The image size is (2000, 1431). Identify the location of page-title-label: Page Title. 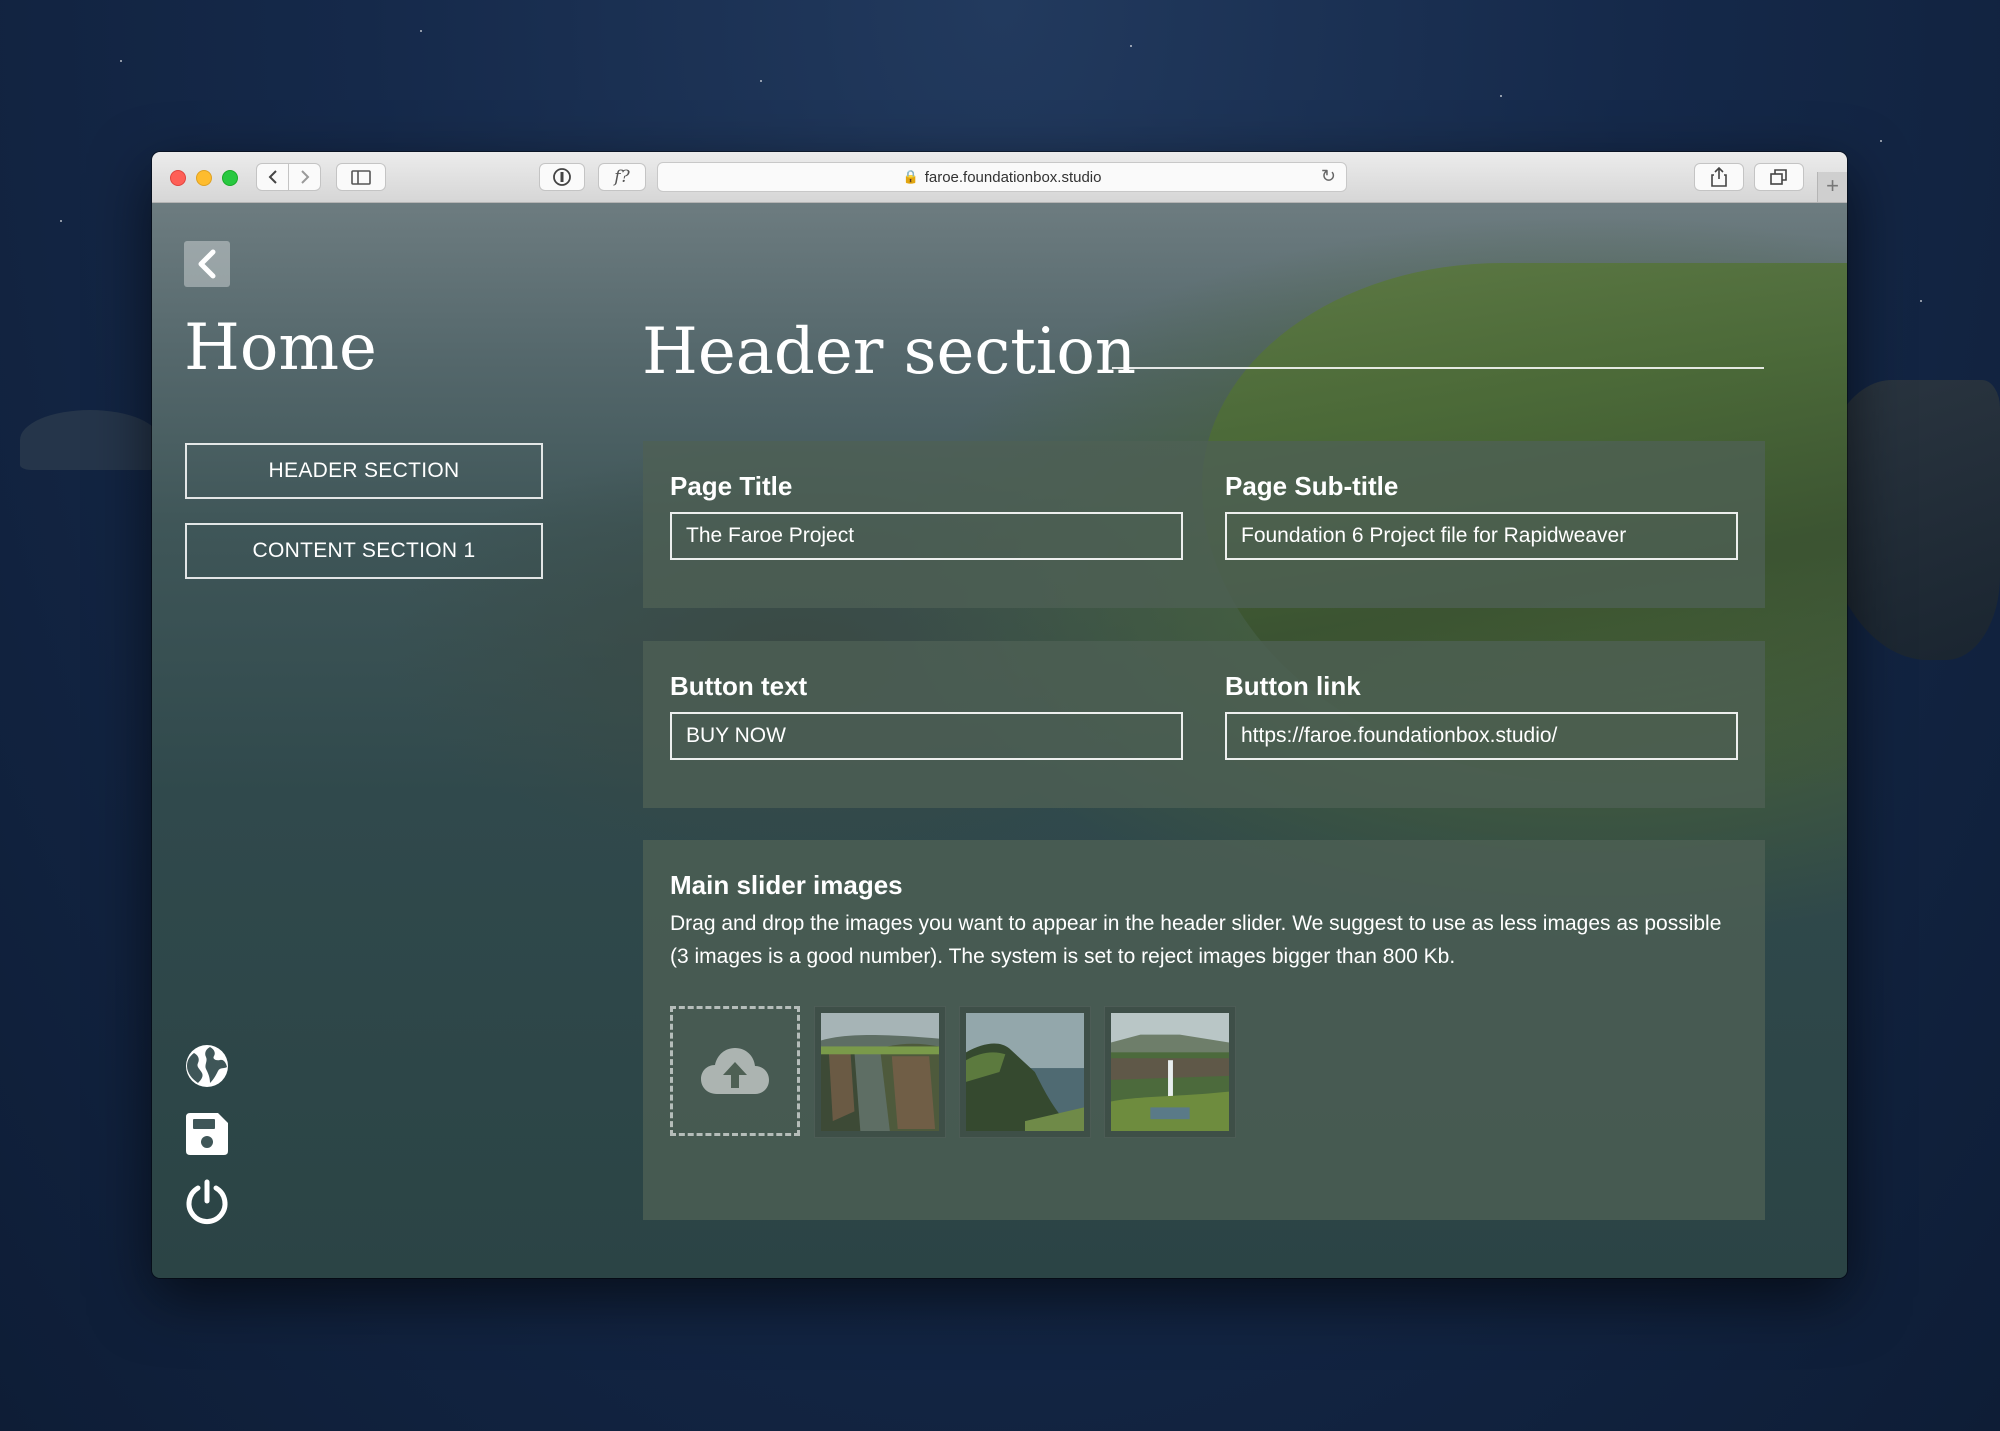
(731, 486).